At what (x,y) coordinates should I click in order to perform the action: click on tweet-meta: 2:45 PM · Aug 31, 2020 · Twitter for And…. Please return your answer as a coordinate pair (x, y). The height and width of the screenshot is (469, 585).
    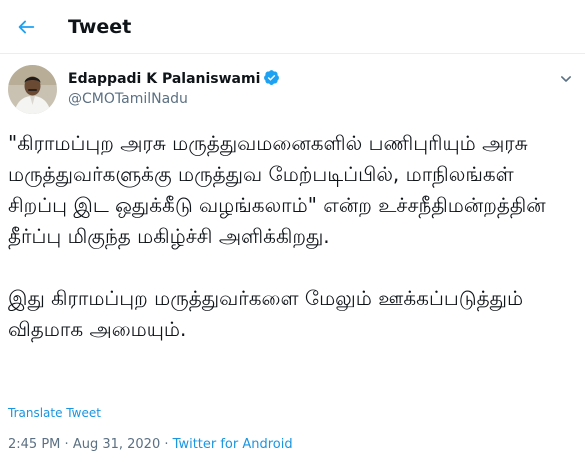
    Looking at the image, I should click on (150, 445).